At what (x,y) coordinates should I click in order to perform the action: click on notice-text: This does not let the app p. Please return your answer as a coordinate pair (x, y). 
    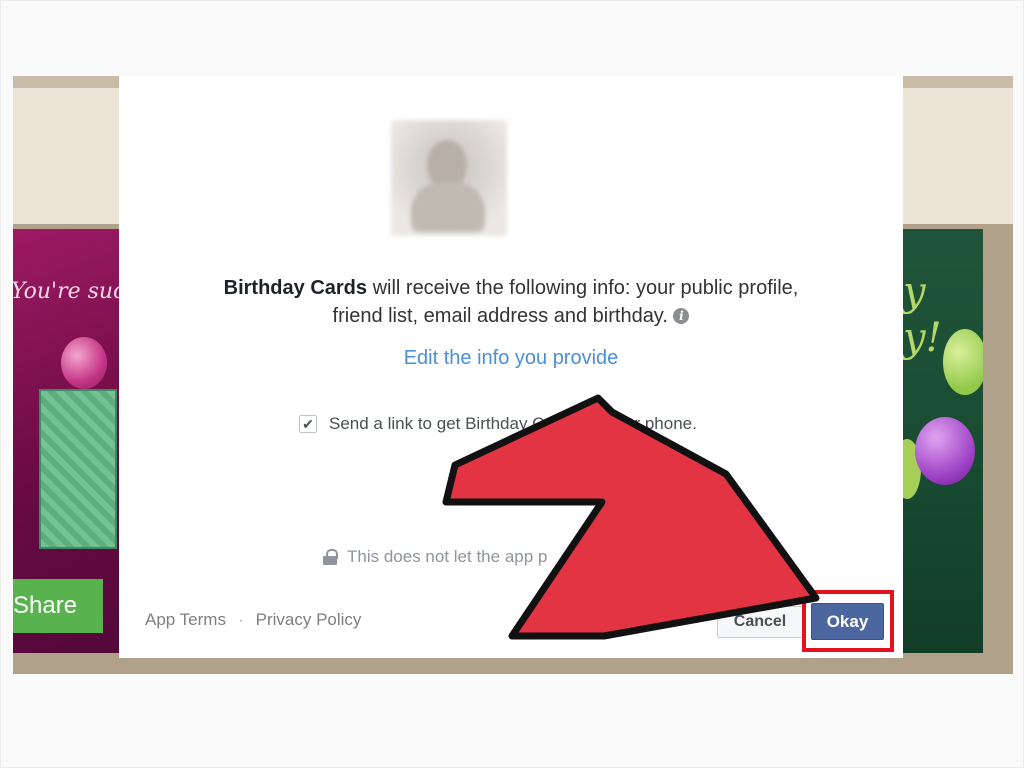
    Looking at the image, I should click on (447, 556).